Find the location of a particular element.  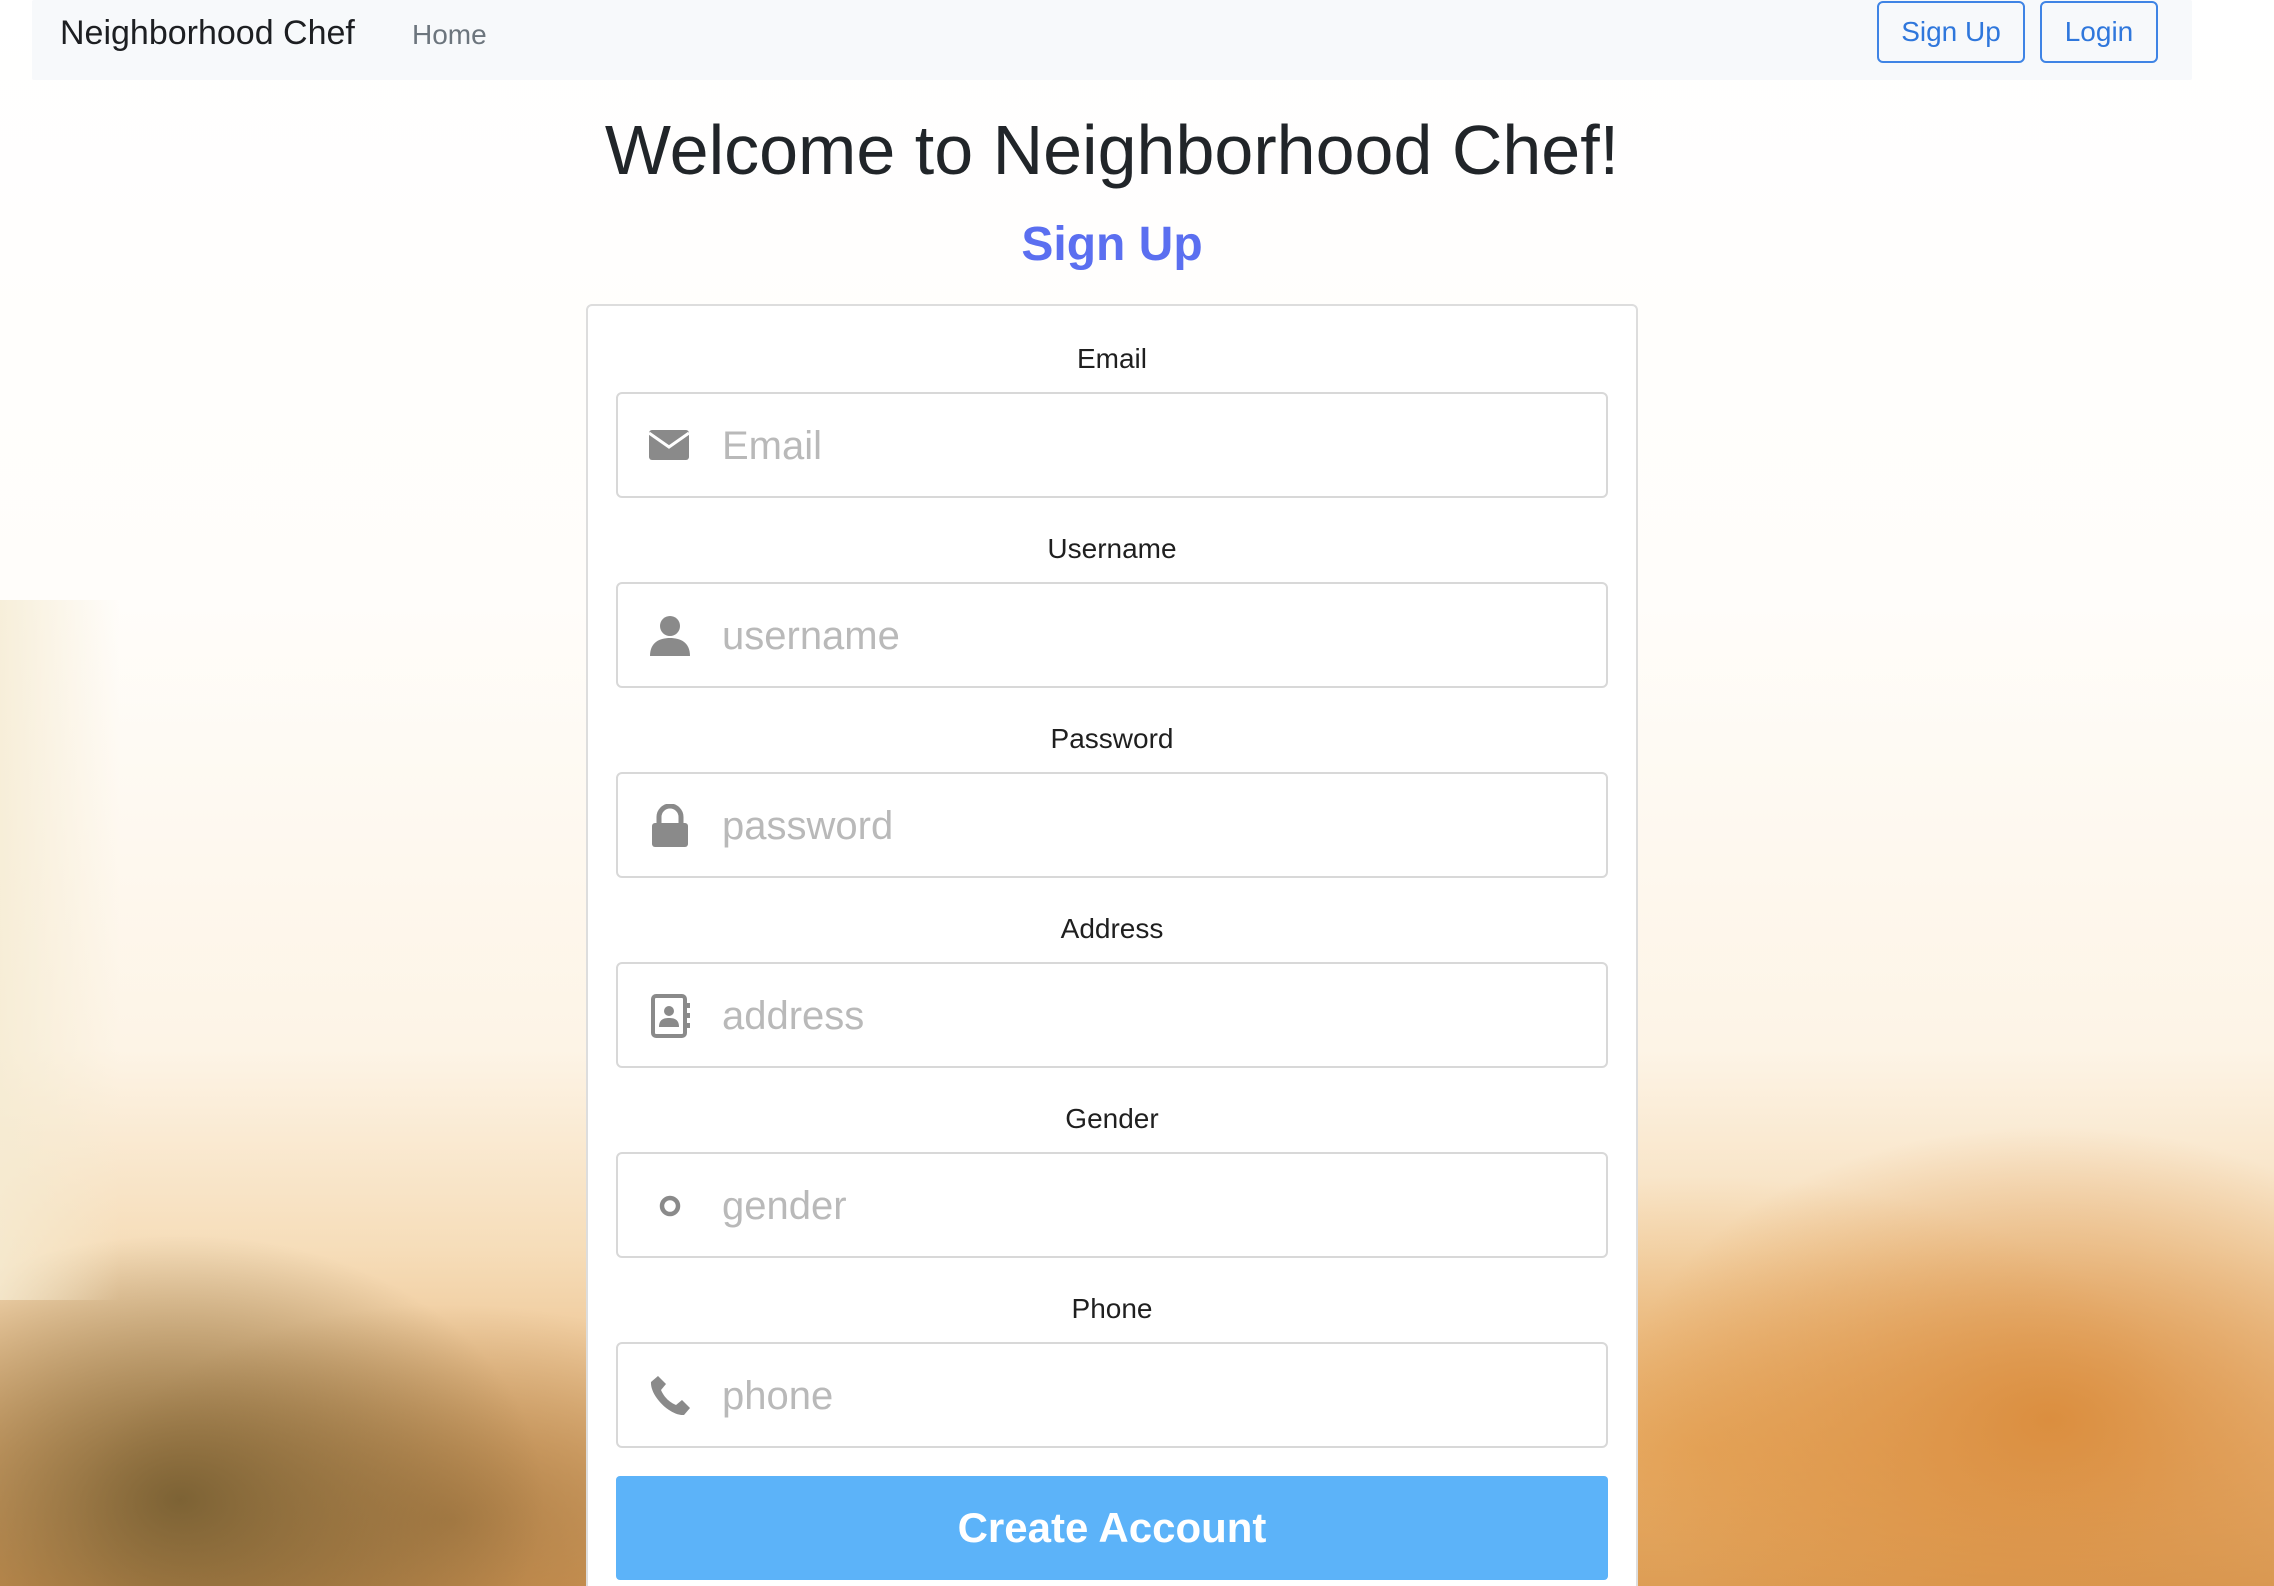

address-input is located at coordinates (1152, 1016).